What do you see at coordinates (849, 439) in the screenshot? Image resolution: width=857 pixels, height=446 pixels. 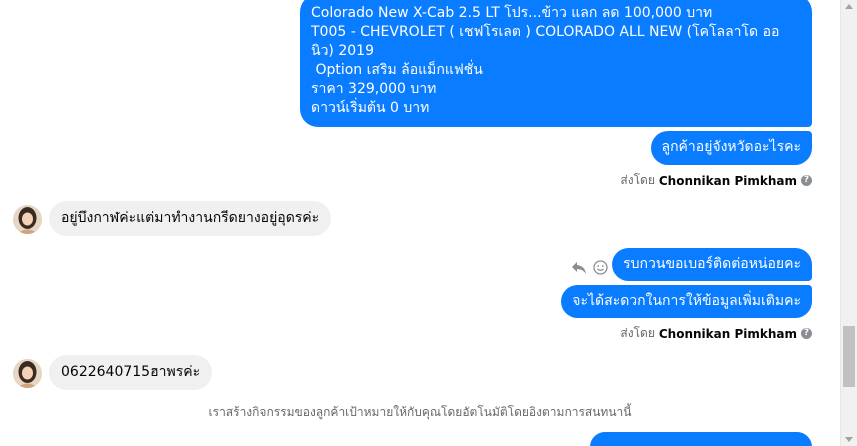 I see `scroll-down-arrow-icon` at bounding box center [849, 439].